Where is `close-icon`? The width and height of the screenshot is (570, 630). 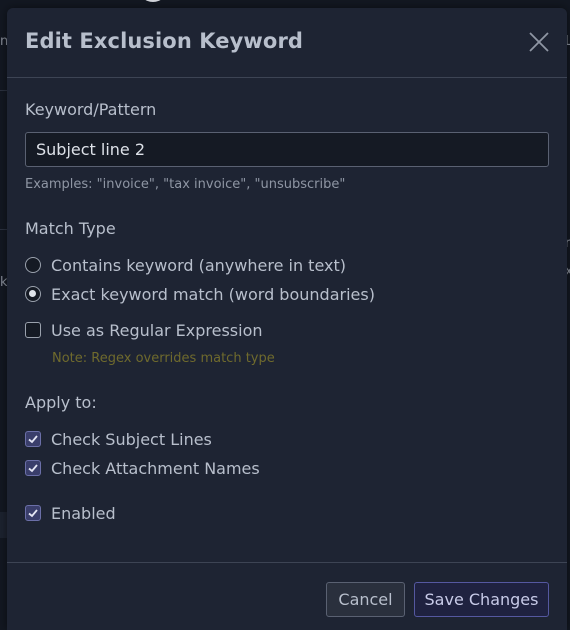 close-icon is located at coordinates (539, 42).